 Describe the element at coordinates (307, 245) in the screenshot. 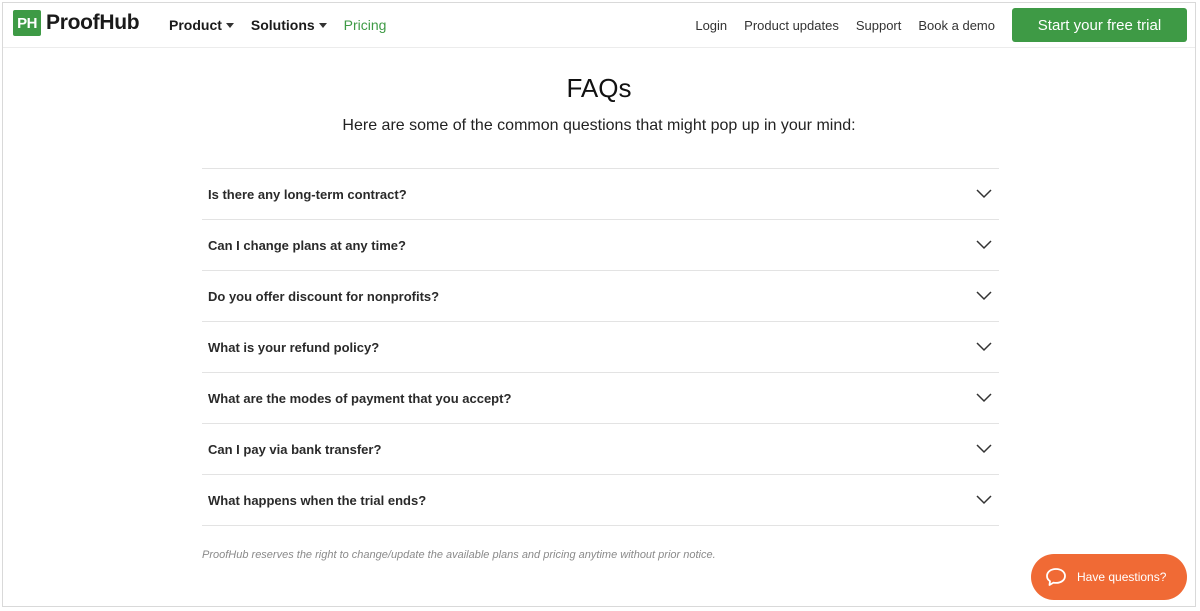

I see `faq-question: Can I change plans at any time?` at that location.